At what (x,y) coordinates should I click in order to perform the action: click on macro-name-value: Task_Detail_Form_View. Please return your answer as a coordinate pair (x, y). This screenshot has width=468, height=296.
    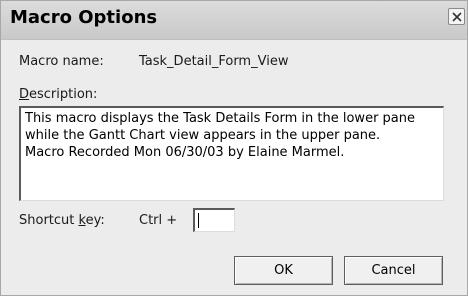
    Looking at the image, I should click on (214, 61).